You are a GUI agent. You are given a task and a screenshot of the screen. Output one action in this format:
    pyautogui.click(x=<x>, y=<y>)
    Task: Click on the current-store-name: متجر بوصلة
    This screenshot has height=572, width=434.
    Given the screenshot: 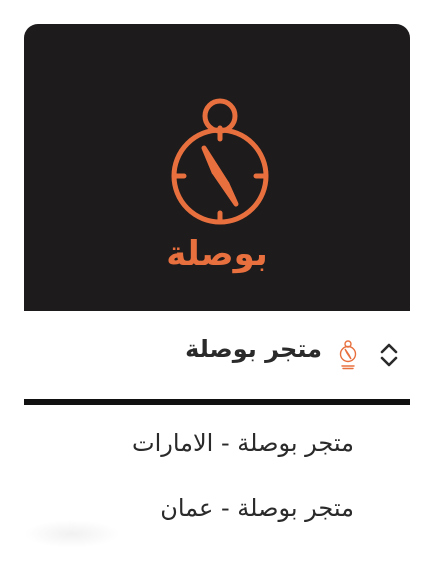 What is the action you would take?
    pyautogui.click(x=253, y=349)
    